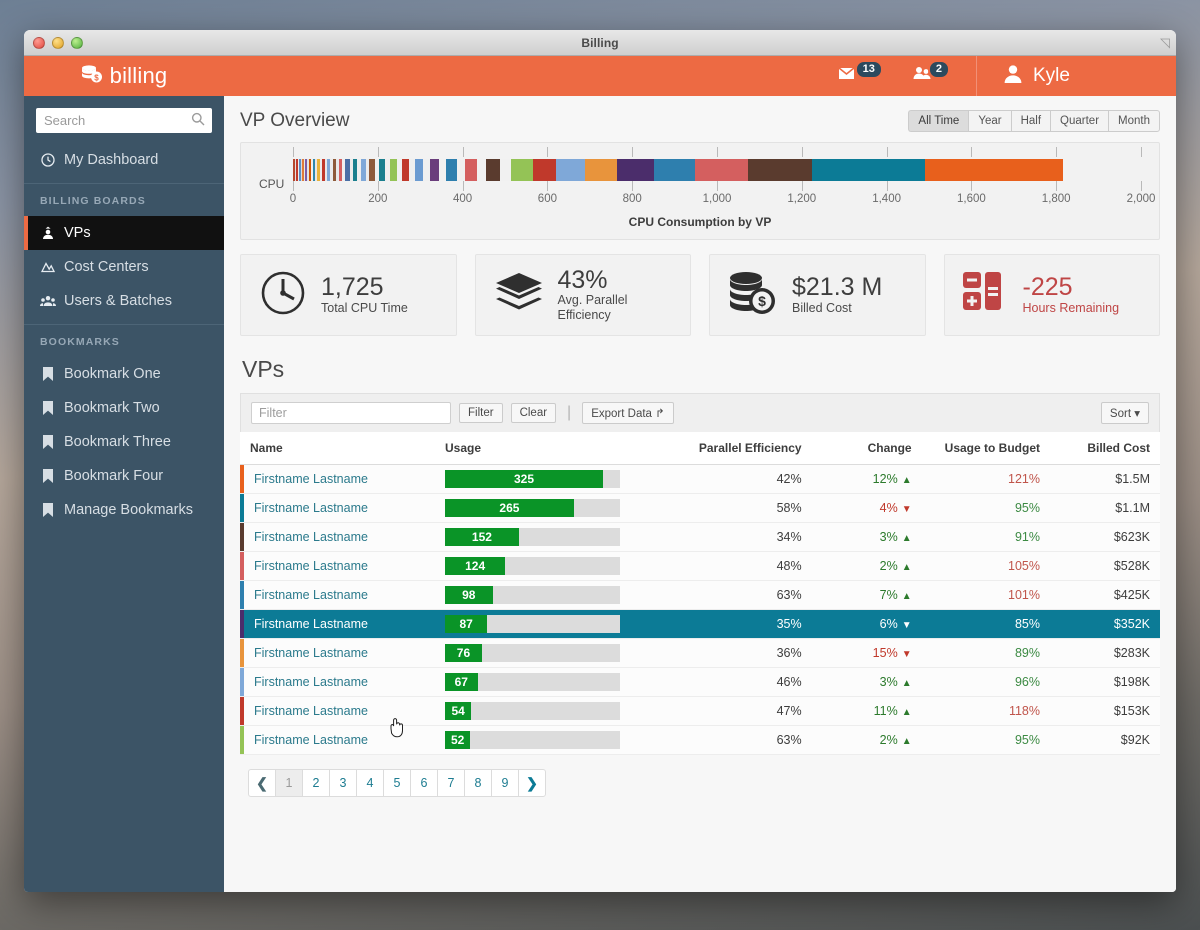  What do you see at coordinates (1030, 121) in the screenshot?
I see `time-filter-half: Half` at bounding box center [1030, 121].